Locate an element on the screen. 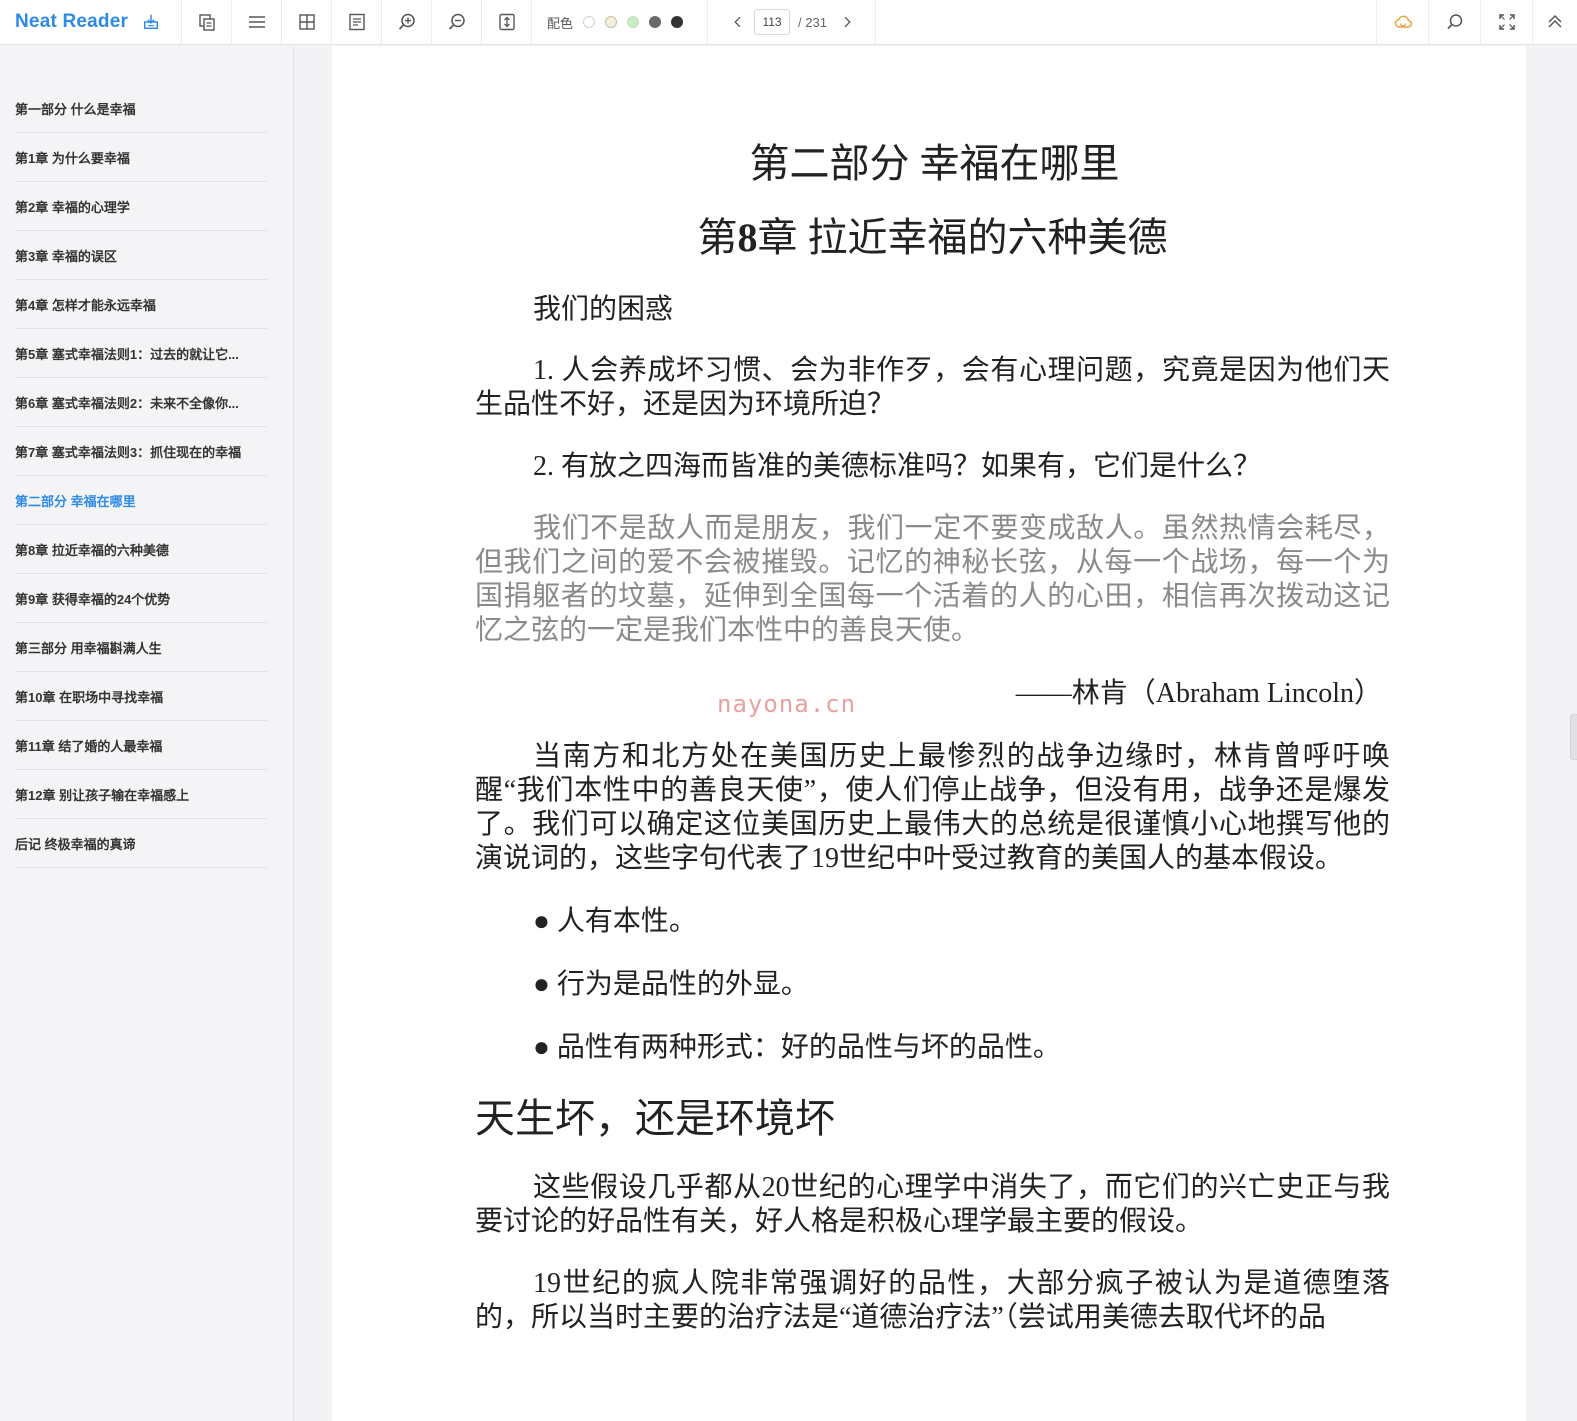 Image resolution: width=1577 pixels, height=1421 pixels. toc-item: 后记 终极幸福的真谛 is located at coordinates (141, 843).